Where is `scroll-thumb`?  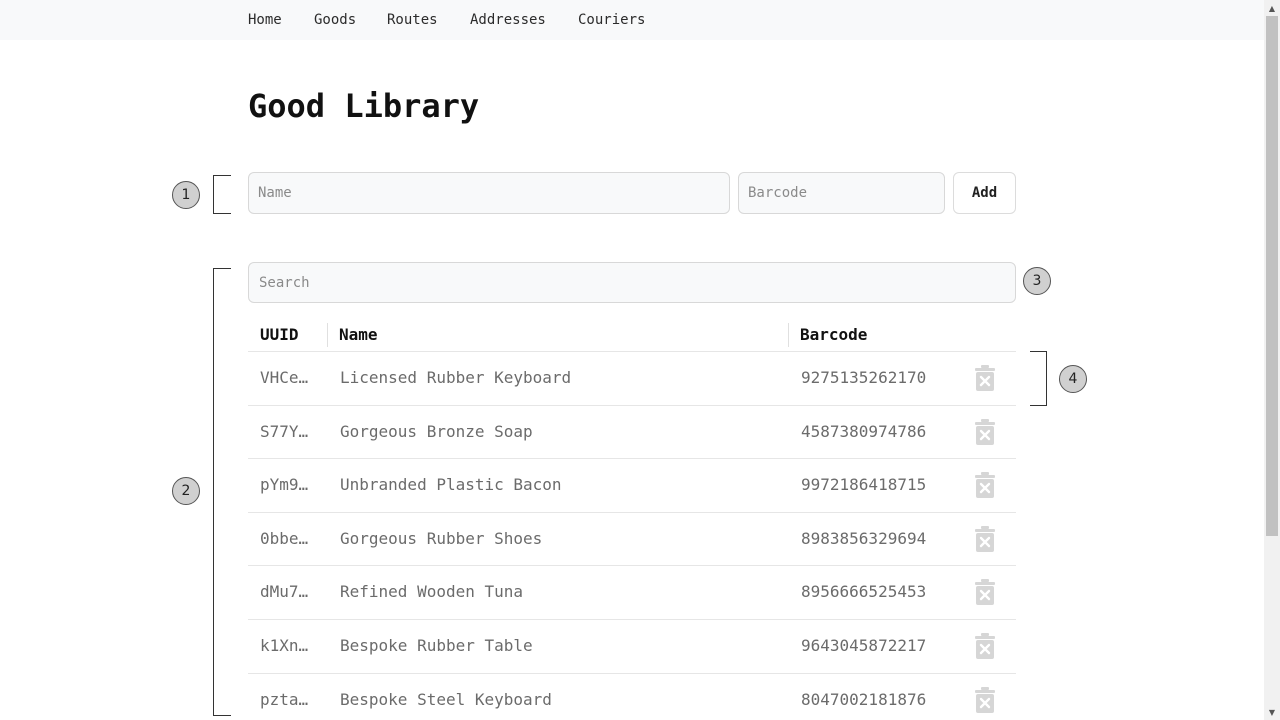 scroll-thumb is located at coordinates (1272, 276).